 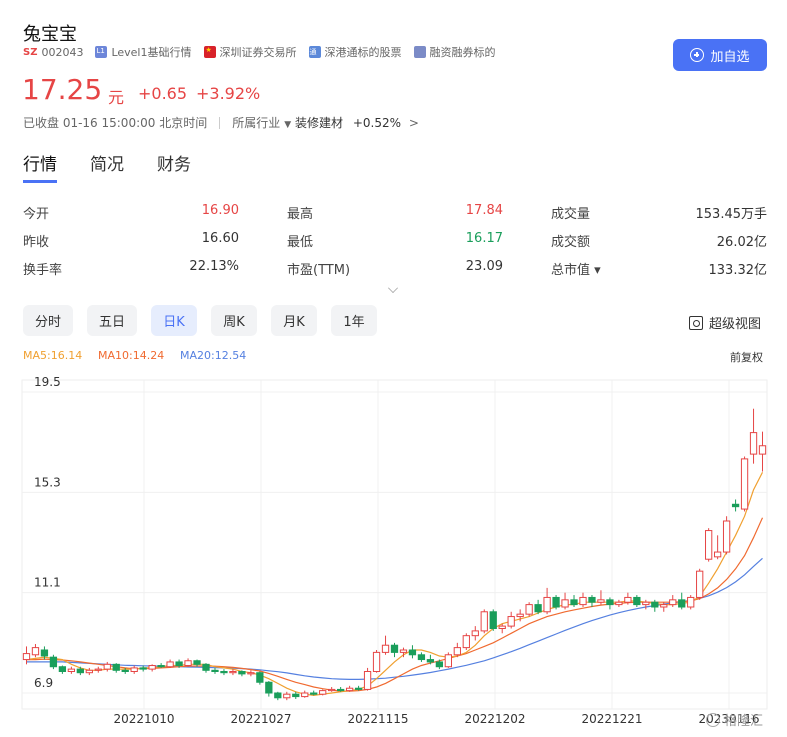 I want to click on tag-label: Level1基础行情, so click(x=151, y=52).